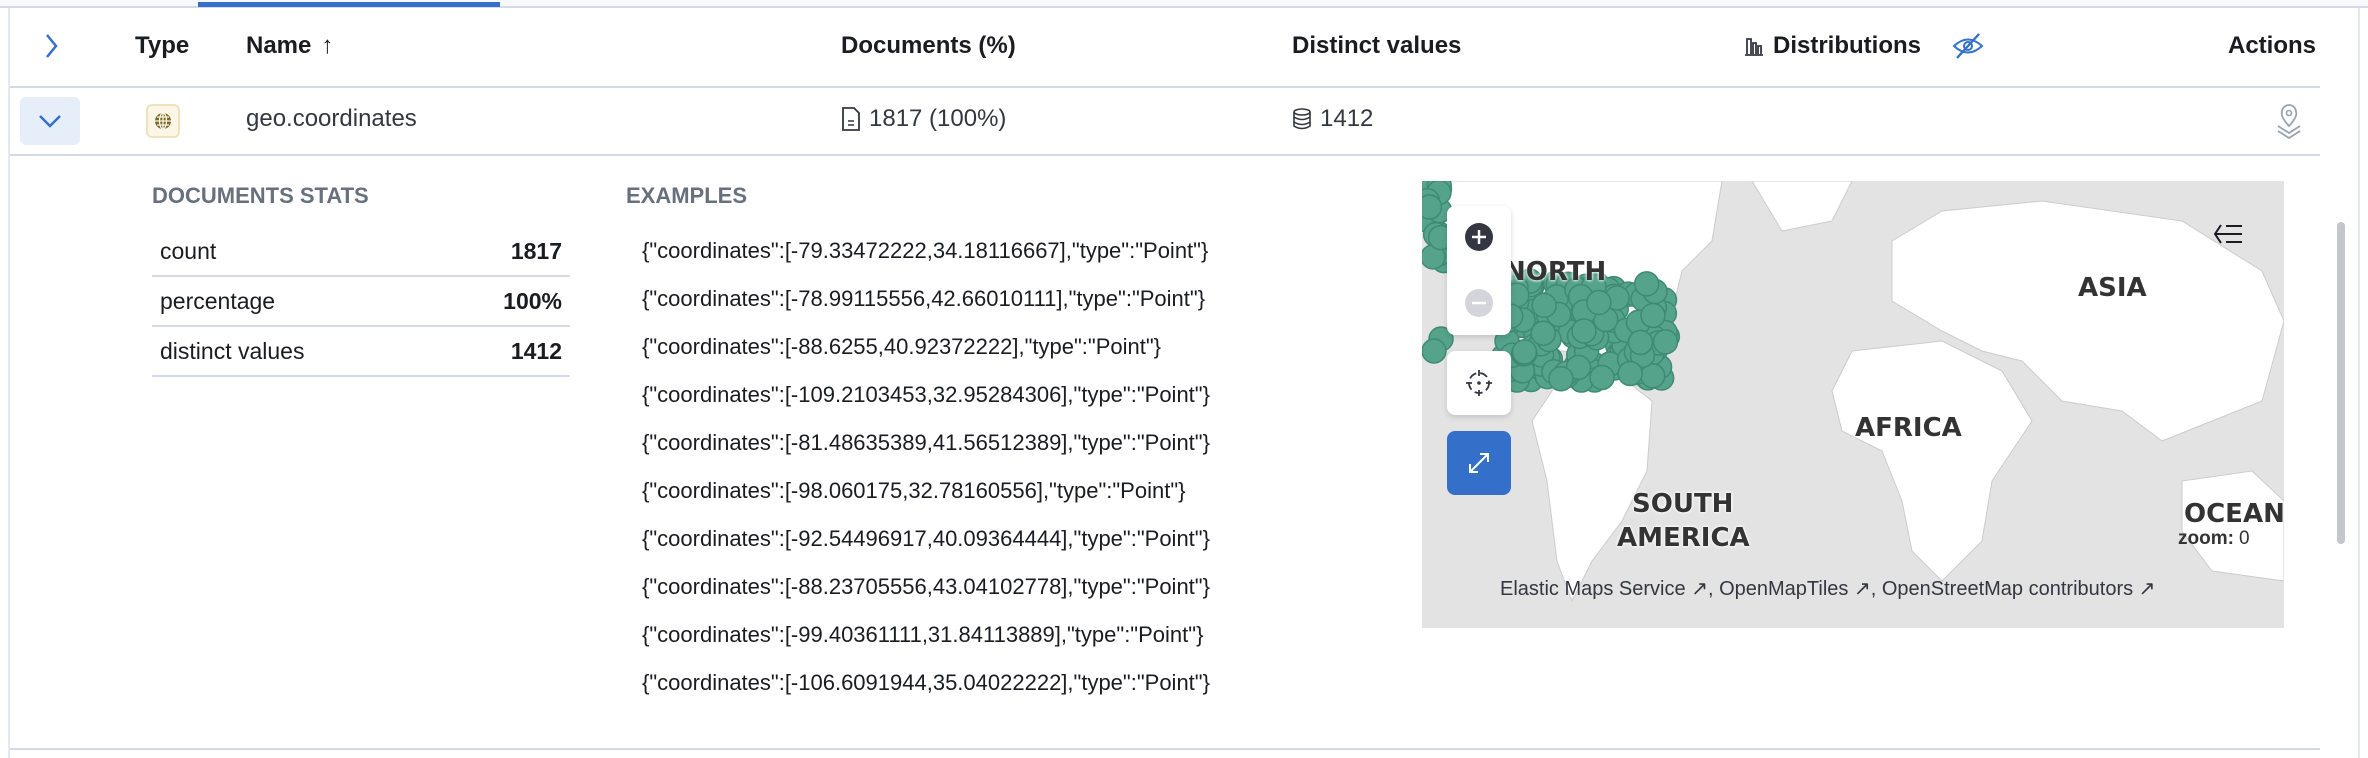 The height and width of the screenshot is (758, 2368). I want to click on plus-circle-icon, so click(1479, 237).